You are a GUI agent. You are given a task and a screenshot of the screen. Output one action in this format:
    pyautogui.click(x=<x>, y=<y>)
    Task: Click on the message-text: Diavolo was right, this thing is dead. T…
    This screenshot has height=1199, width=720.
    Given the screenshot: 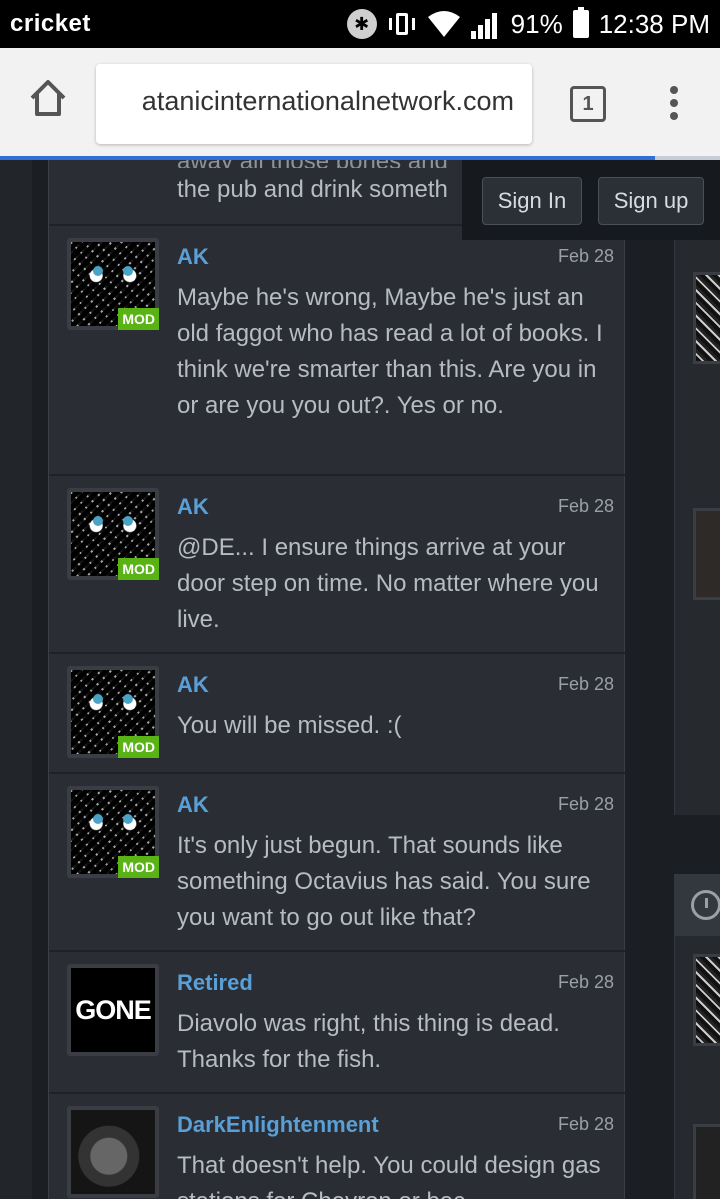 What is the action you would take?
    pyautogui.click(x=368, y=1041)
    